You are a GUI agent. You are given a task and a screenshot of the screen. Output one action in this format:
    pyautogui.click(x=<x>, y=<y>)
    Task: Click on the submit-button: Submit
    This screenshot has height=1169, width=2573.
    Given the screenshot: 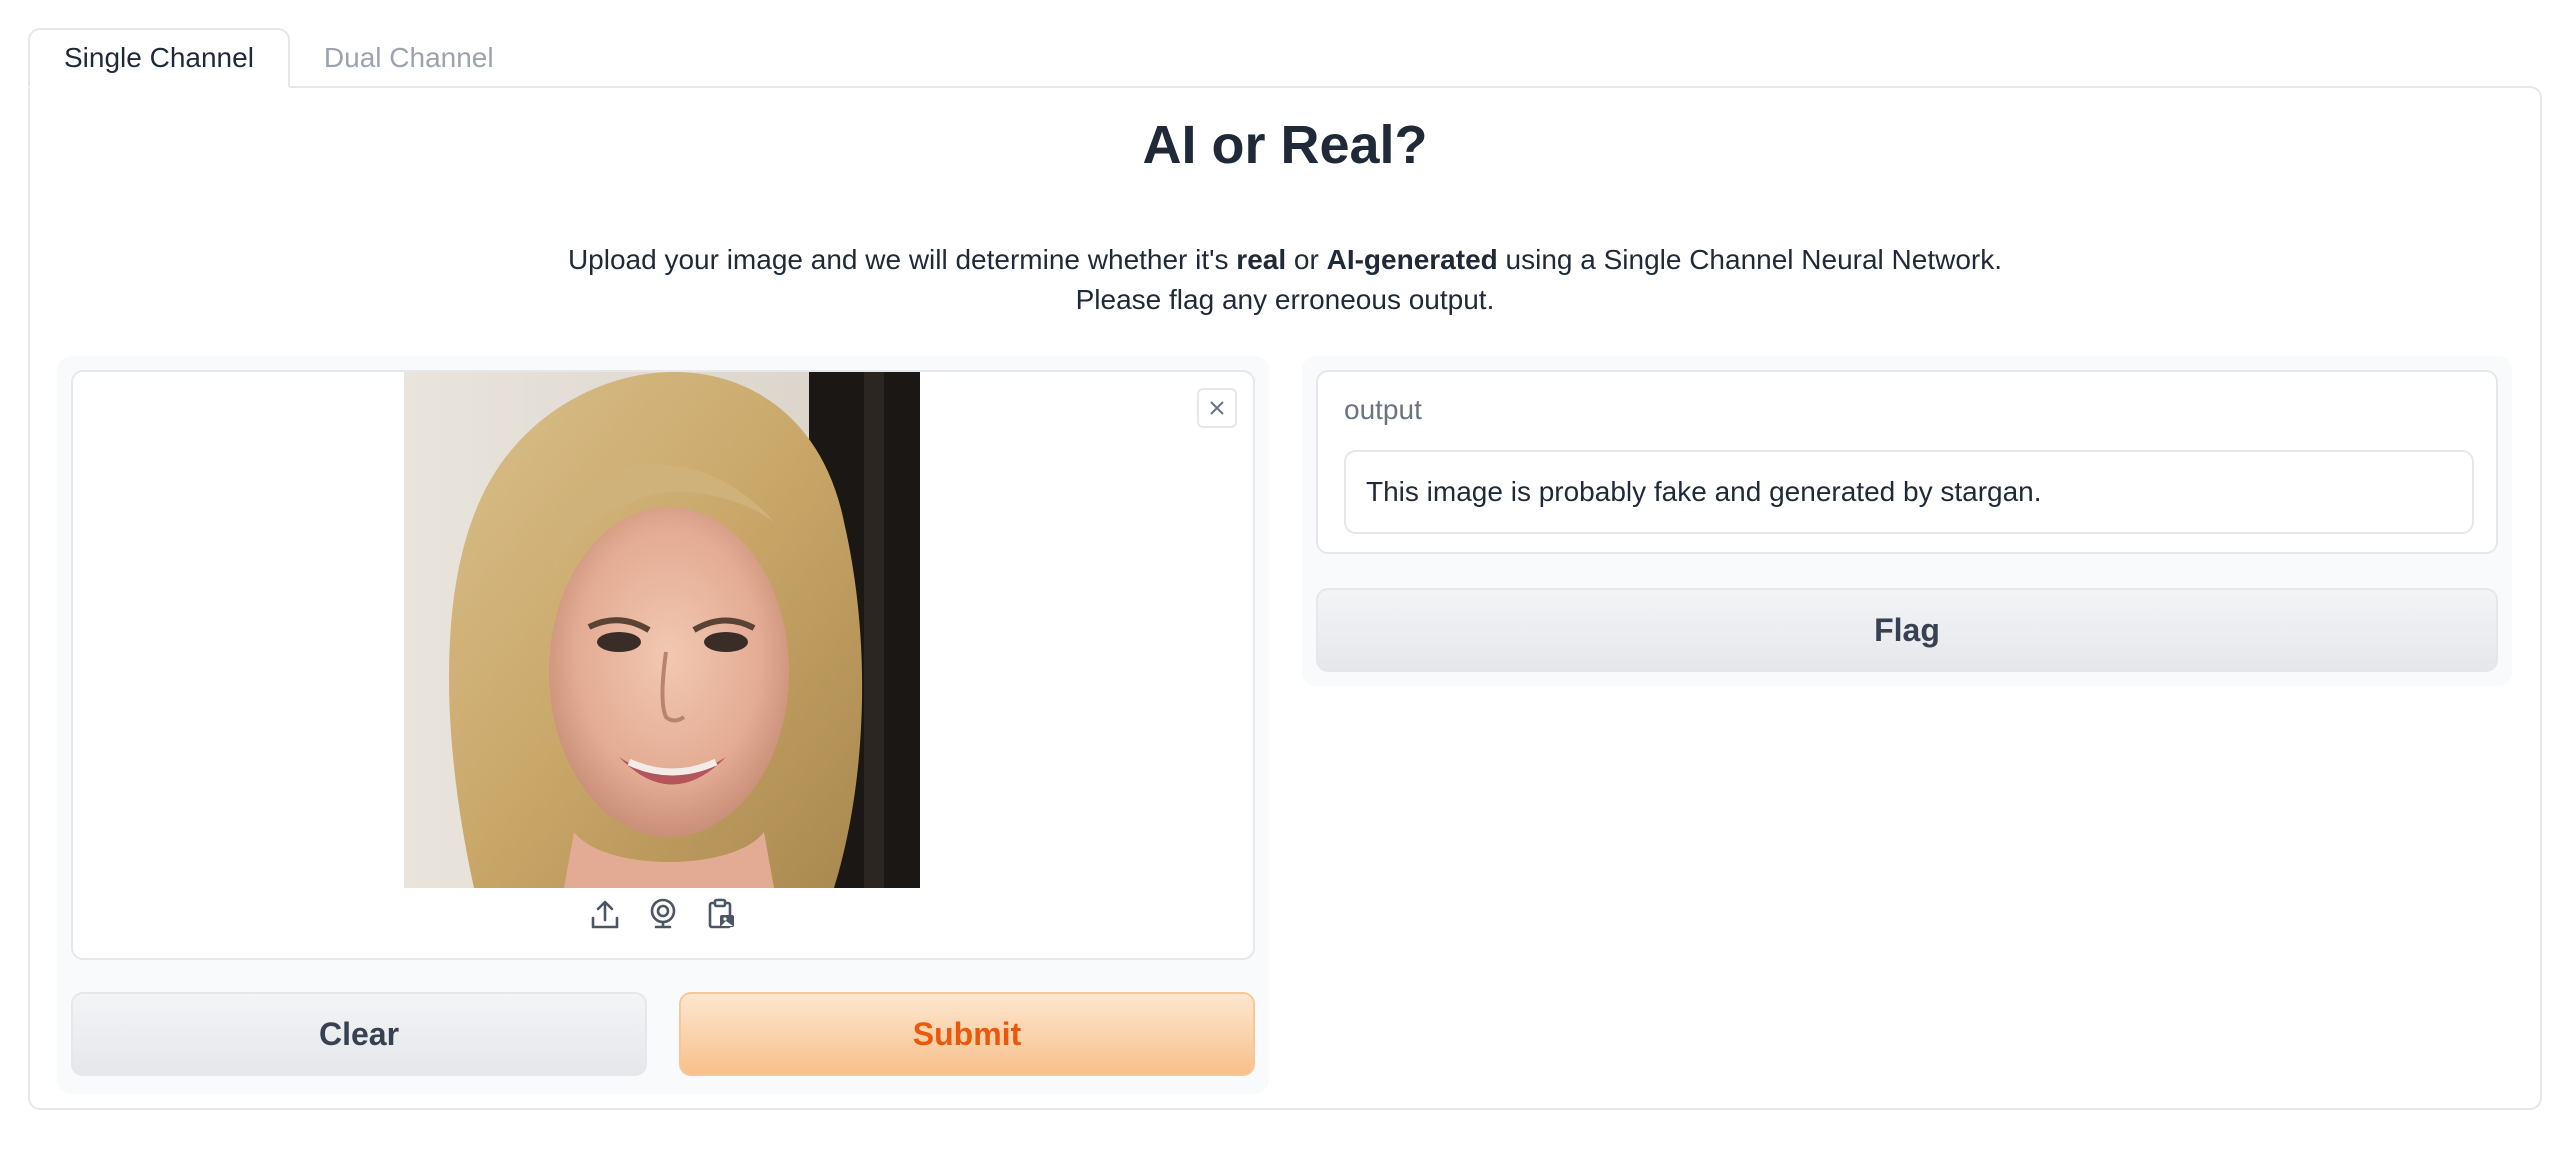 What is the action you would take?
    pyautogui.click(x=967, y=1034)
    